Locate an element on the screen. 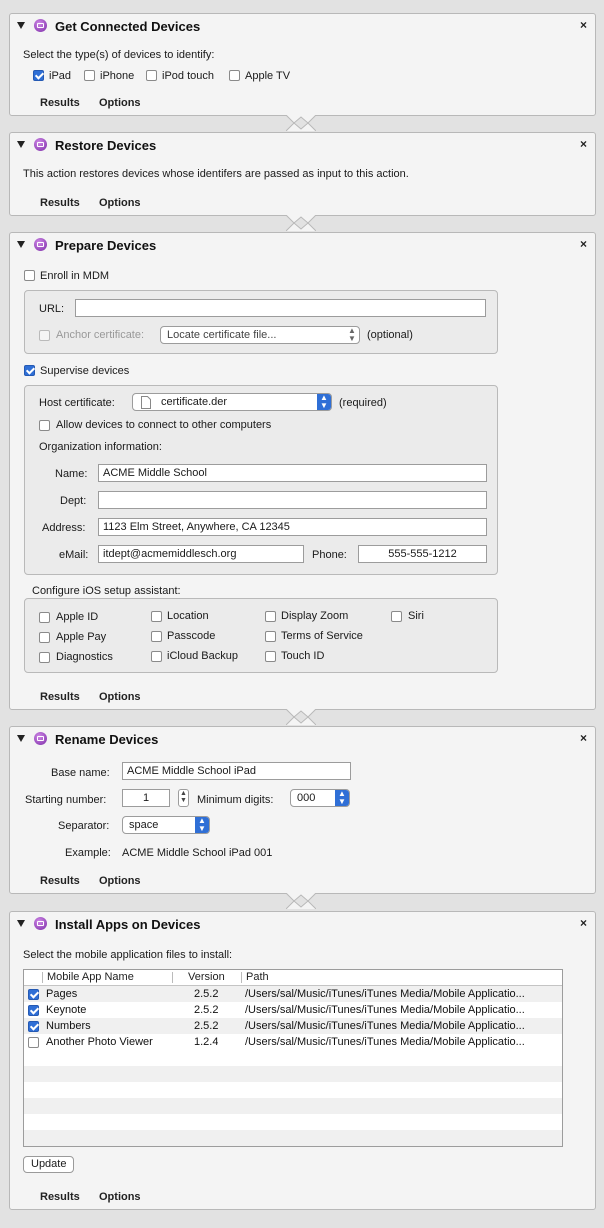 This screenshot has width=604, height=1228. address-label: Address: is located at coordinates (64, 528).